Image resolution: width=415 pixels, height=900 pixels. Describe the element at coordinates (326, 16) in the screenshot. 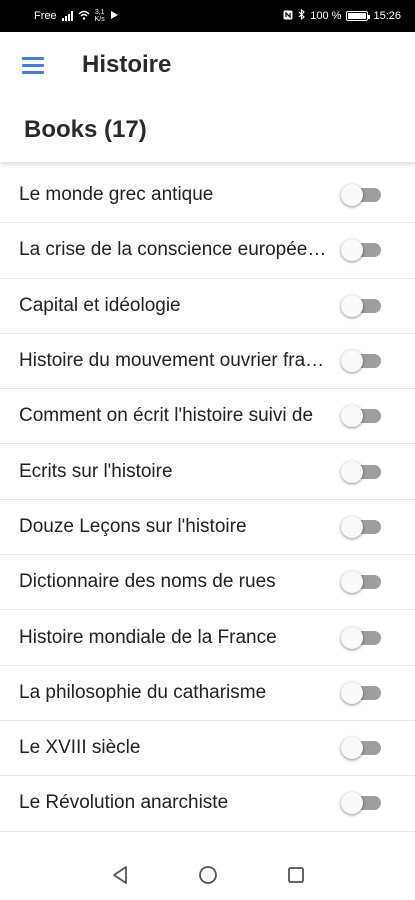

I see `battery-percent: 100 %` at that location.